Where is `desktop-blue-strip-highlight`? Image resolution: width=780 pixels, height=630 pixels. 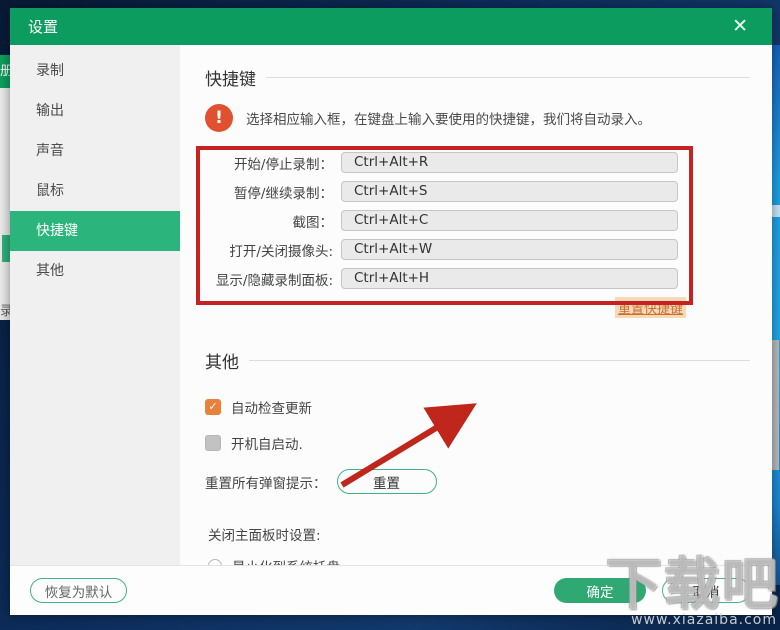
desktop-blue-strip-highlight is located at coordinates (776, 211).